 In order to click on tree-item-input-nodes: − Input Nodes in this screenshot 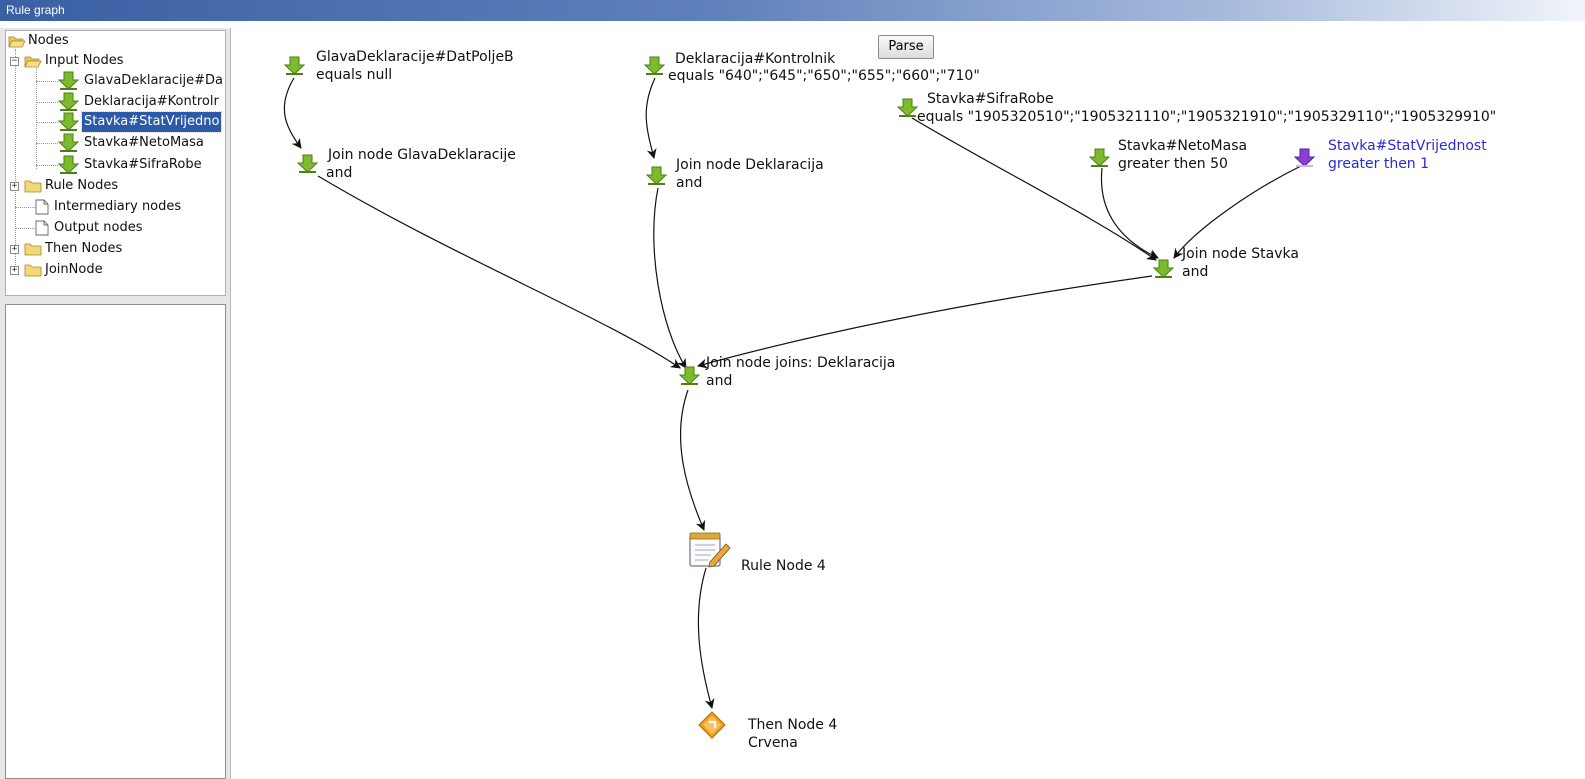, I will do `click(115, 61)`.